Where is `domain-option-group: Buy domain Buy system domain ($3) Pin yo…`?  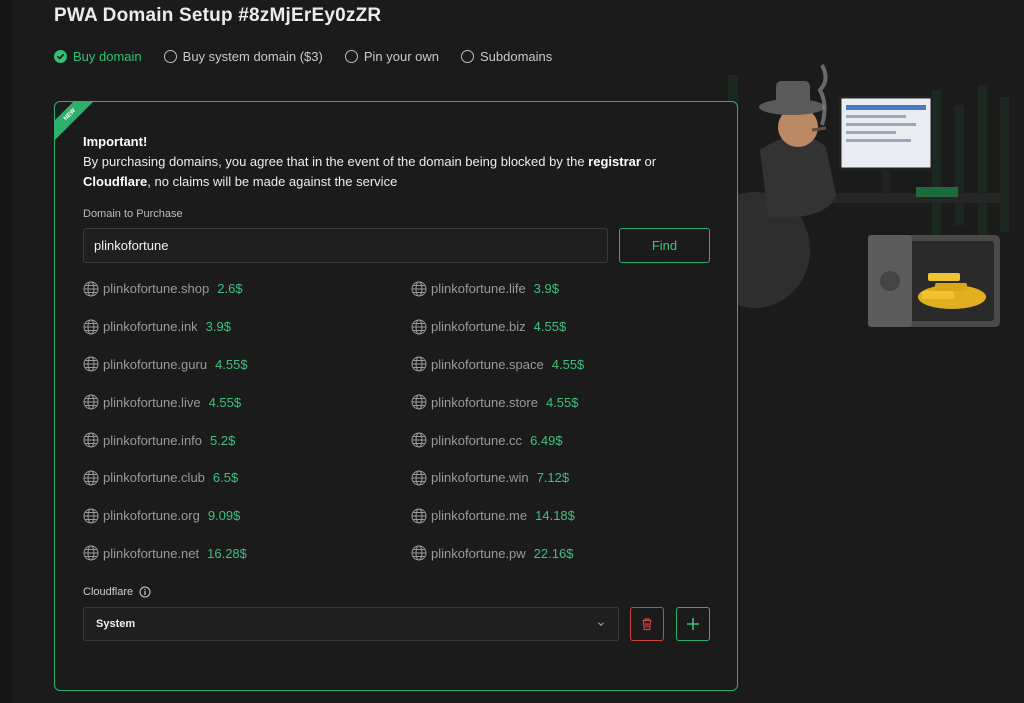
domain-option-group: Buy domain Buy system domain ($3) Pin yo… is located at coordinates (303, 56).